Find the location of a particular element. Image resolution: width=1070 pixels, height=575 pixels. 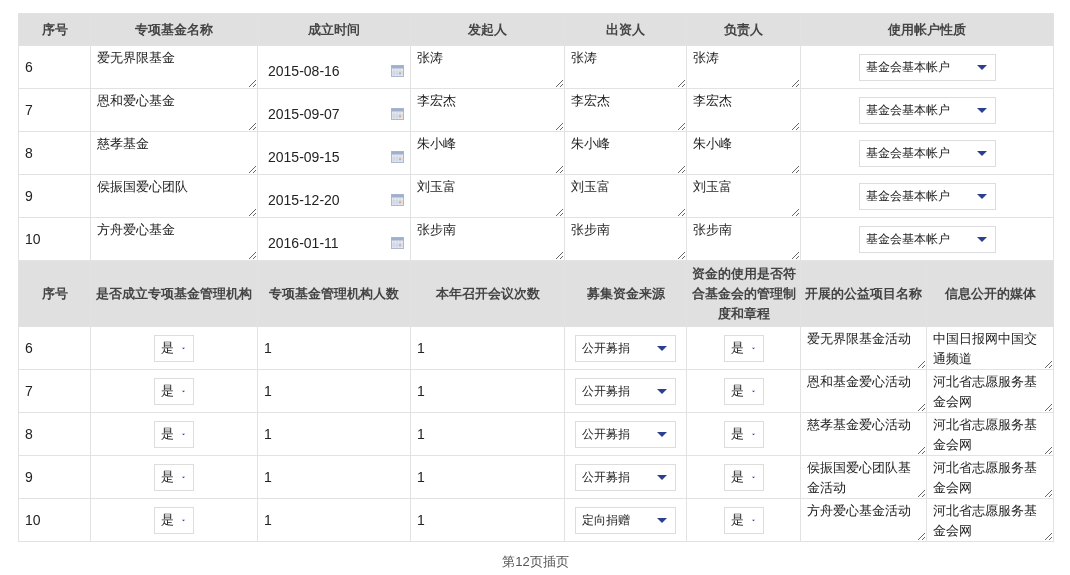

page-footer: 第12页插页 is located at coordinates (535, 562).